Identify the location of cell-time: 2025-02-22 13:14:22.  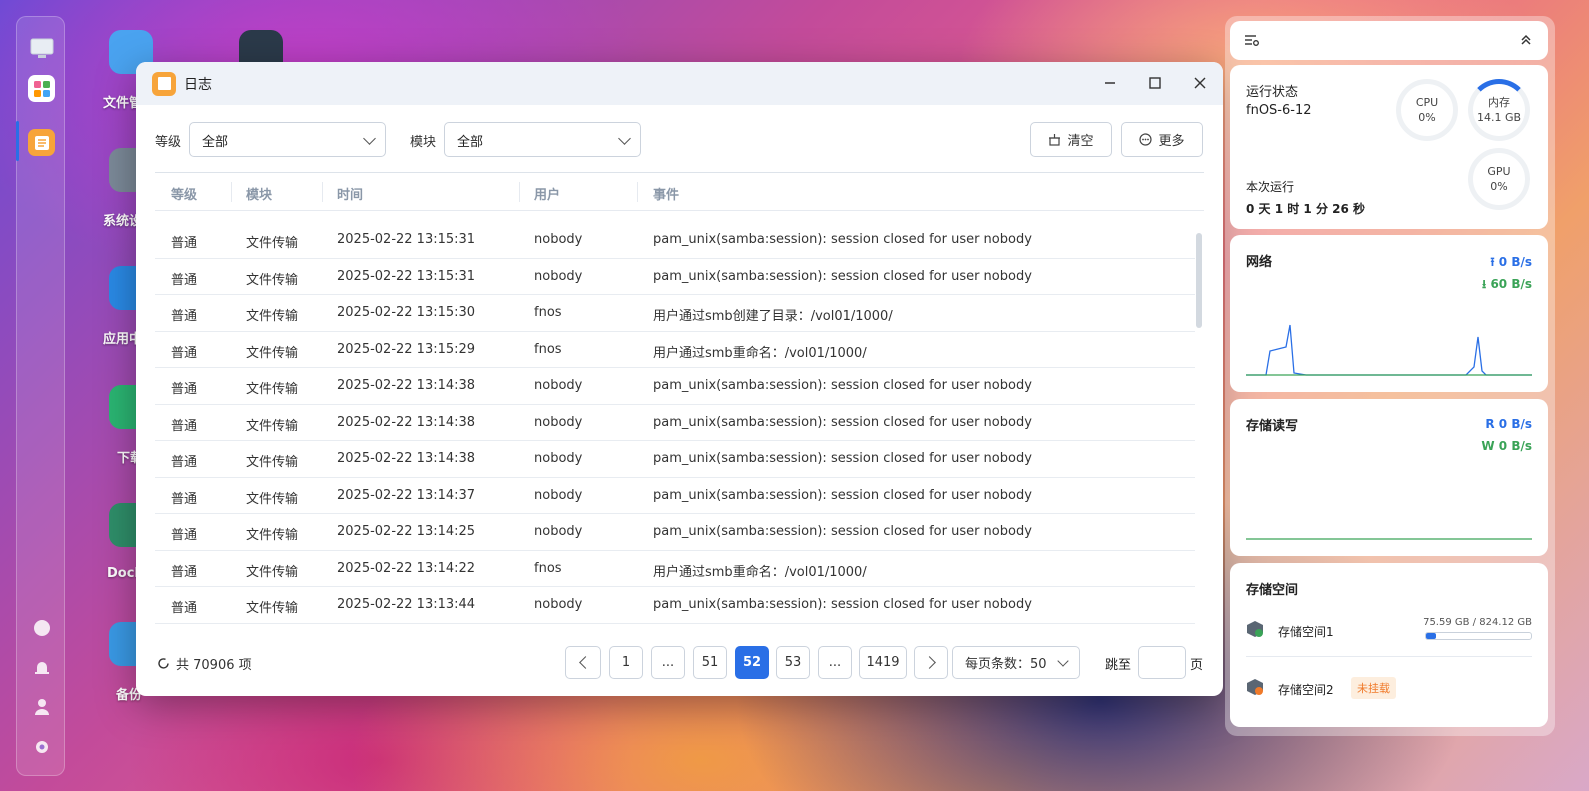
(406, 568).